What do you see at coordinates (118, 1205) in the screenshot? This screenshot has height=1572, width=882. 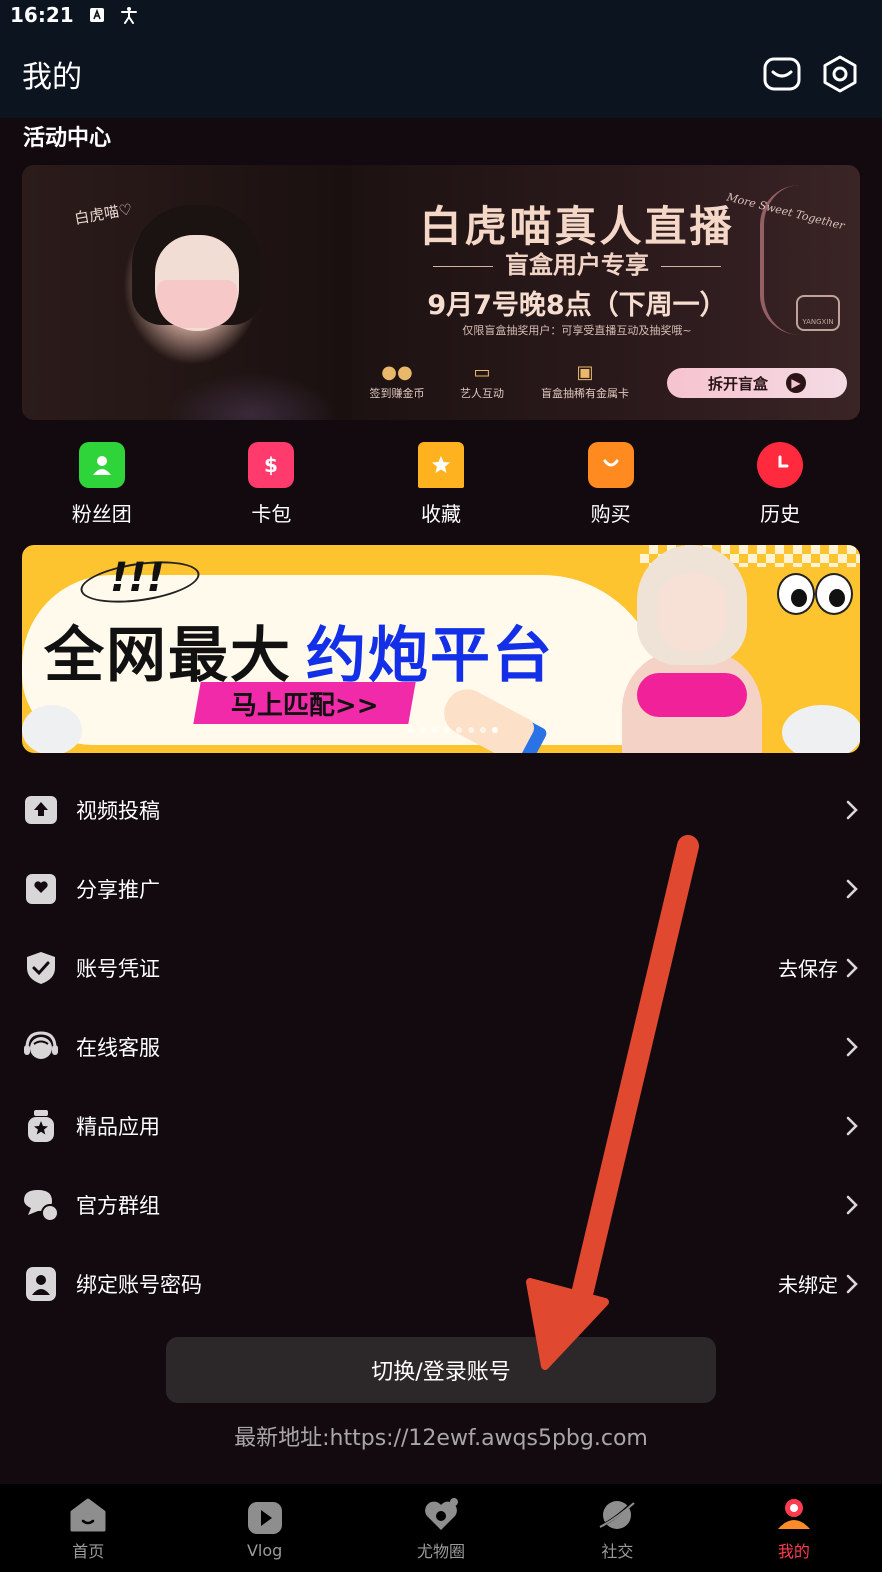 I see `menu-label: 官方群组` at bounding box center [118, 1205].